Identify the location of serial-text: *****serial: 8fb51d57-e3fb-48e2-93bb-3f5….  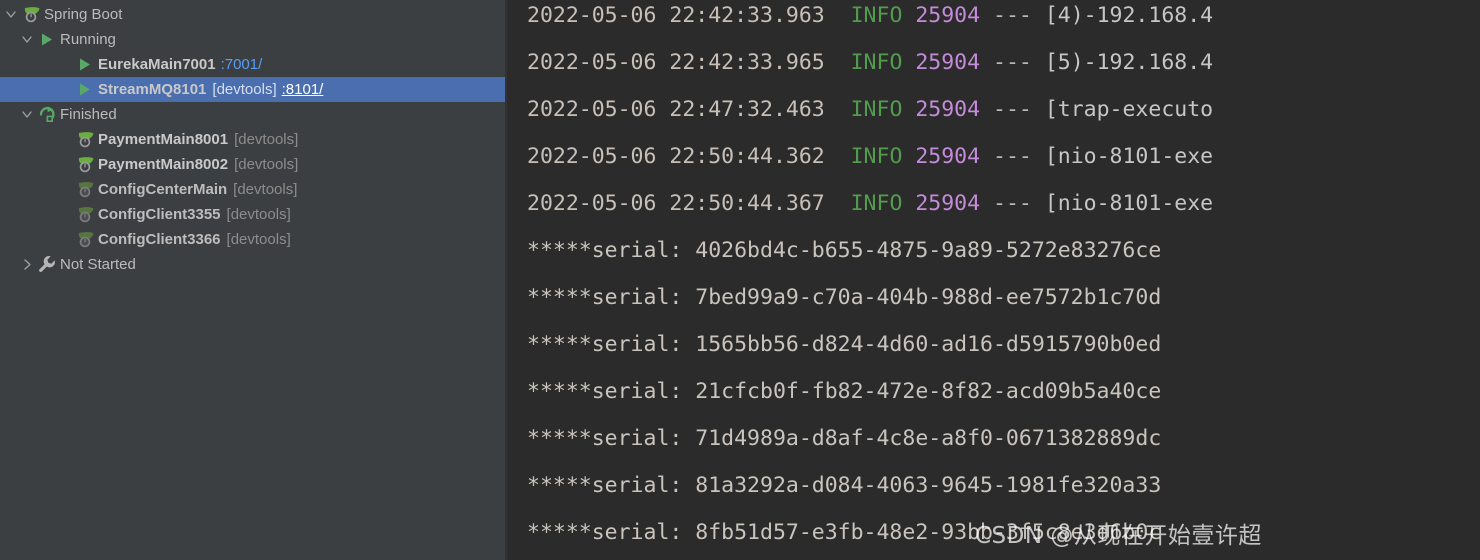
(844, 532).